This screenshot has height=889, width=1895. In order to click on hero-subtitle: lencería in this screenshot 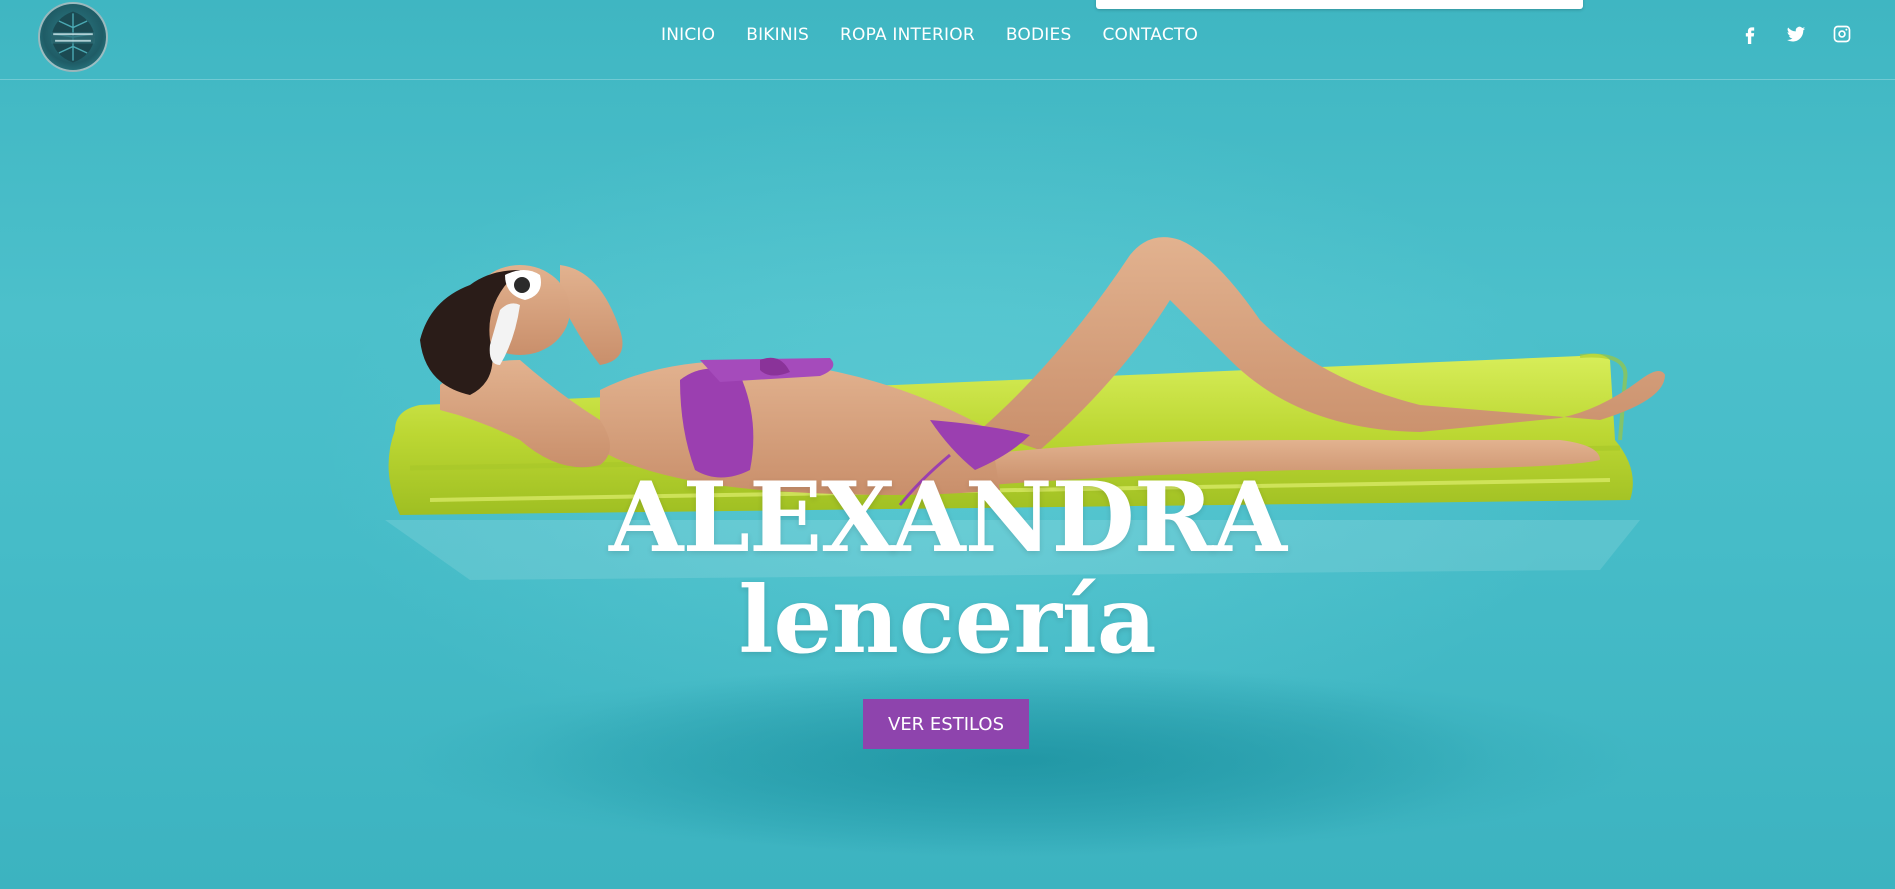, I will do `click(947, 620)`.